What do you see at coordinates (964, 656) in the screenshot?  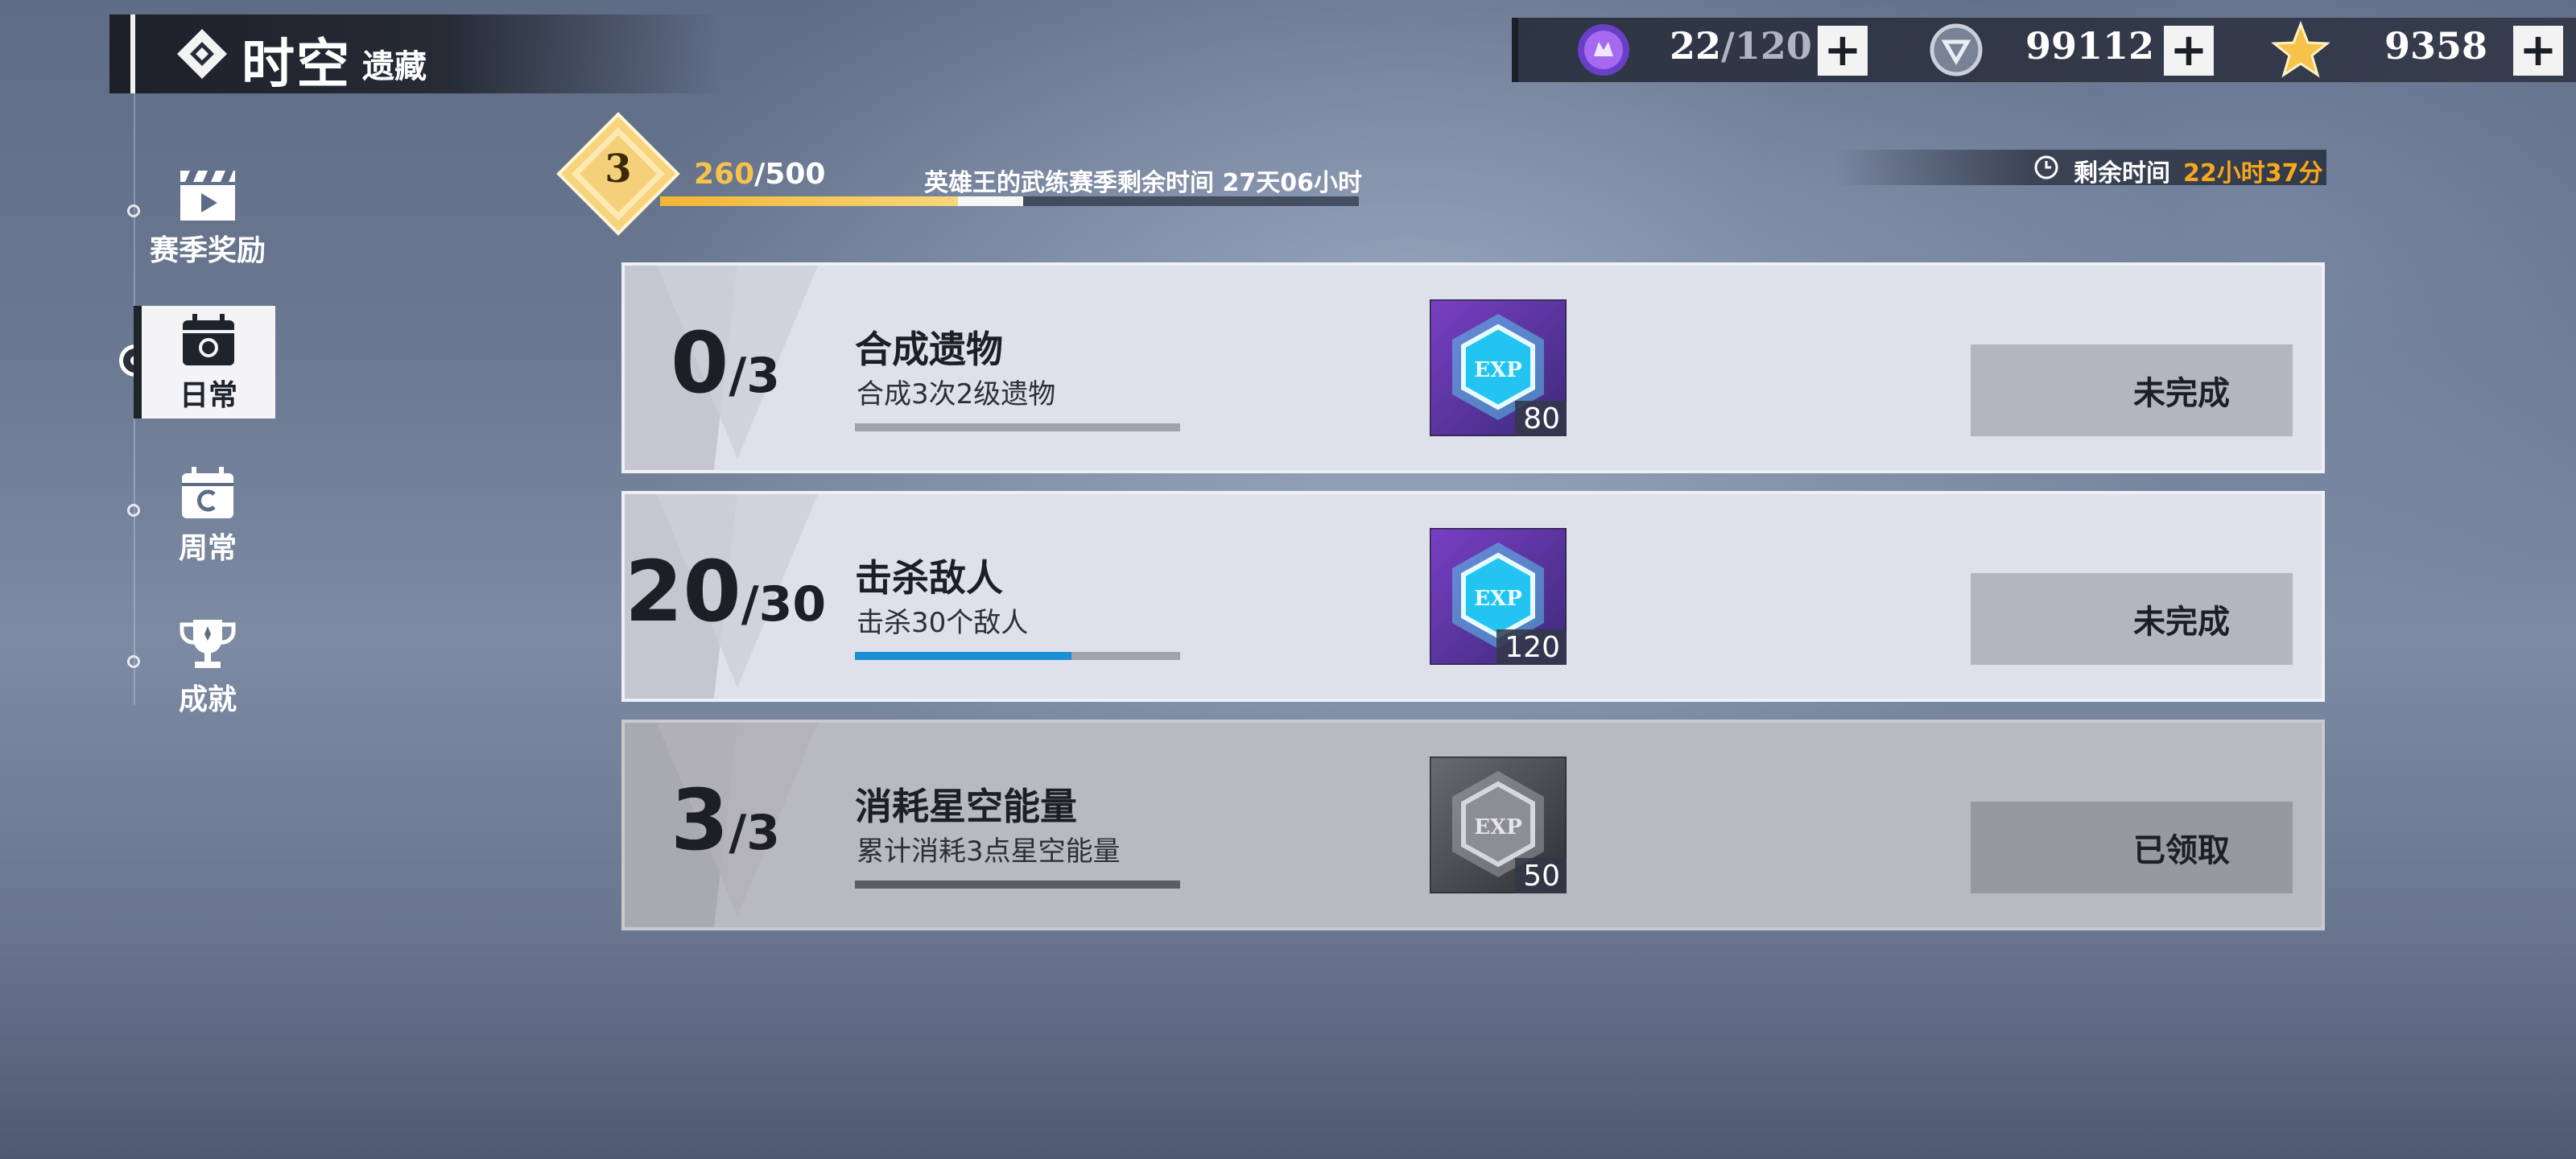 I see `task-progress-fill` at bounding box center [964, 656].